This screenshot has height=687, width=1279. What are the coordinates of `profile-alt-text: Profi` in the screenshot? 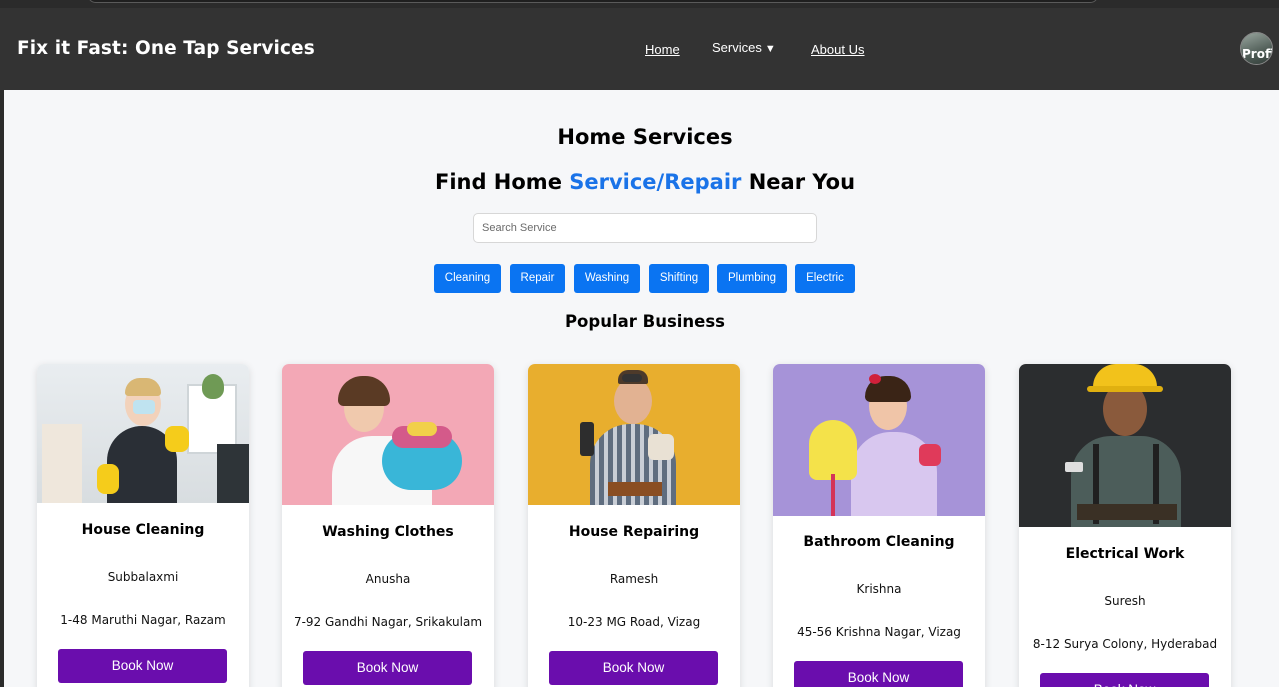 It's located at (1257, 54).